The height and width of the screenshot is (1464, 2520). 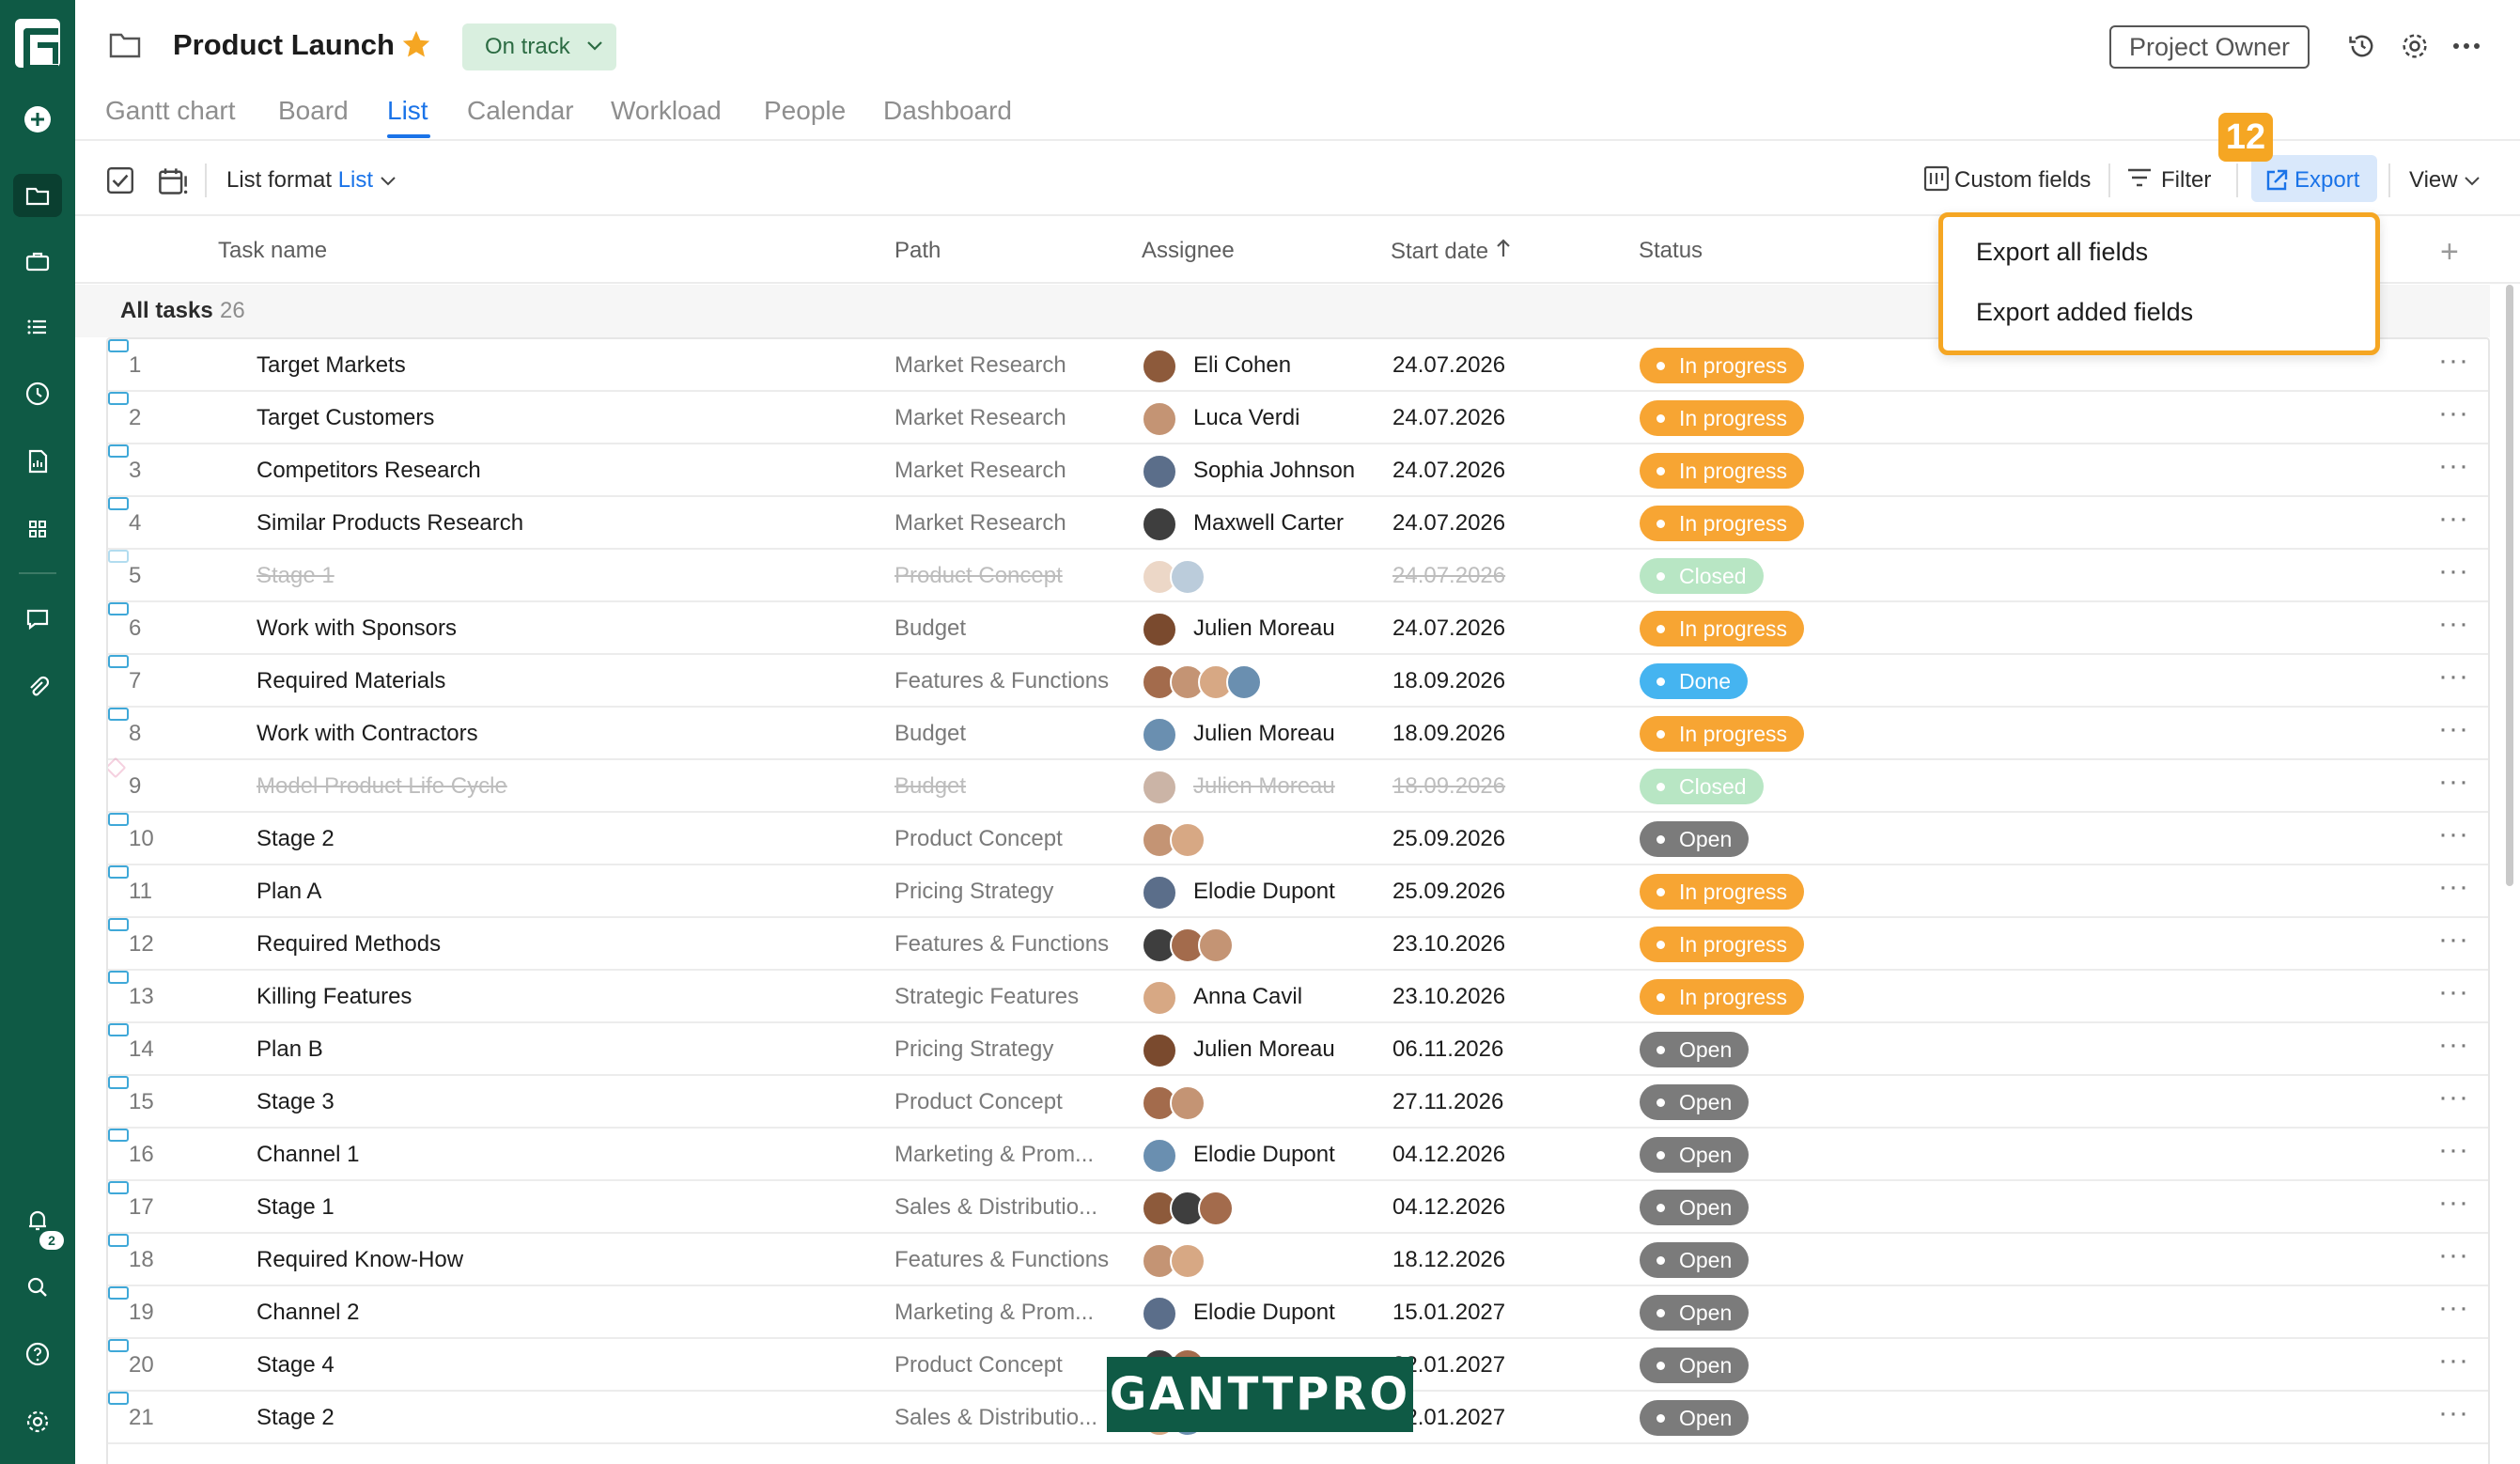 What do you see at coordinates (2084, 313) in the screenshot?
I see `export-added-fields-option: Export added fields` at bounding box center [2084, 313].